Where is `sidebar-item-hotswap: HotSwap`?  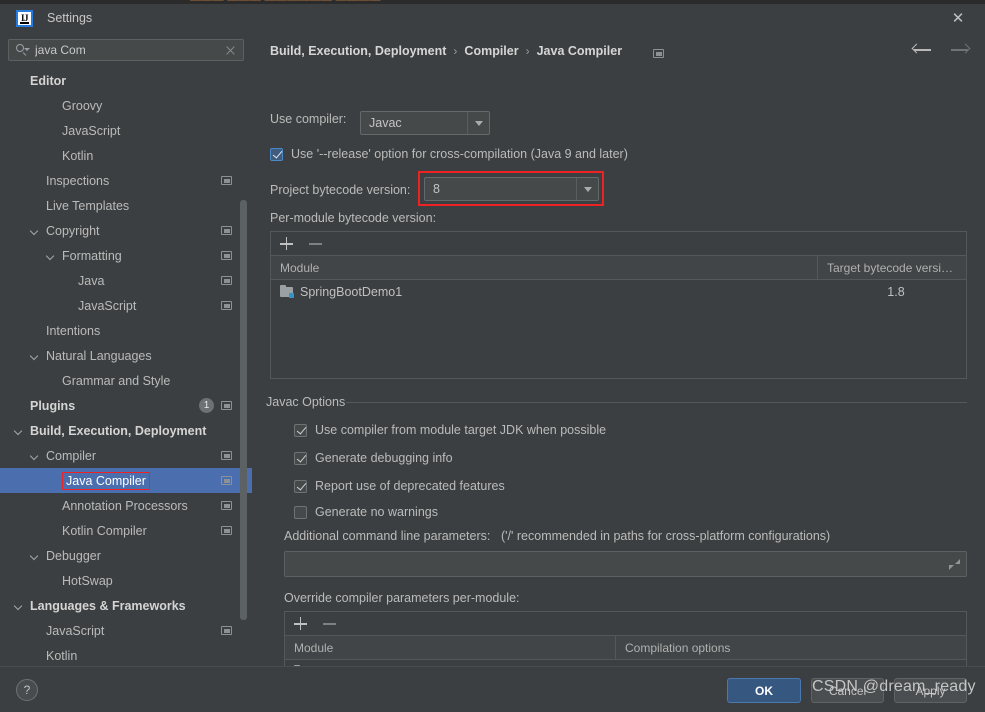 sidebar-item-hotswap: HotSwap is located at coordinates (126, 580).